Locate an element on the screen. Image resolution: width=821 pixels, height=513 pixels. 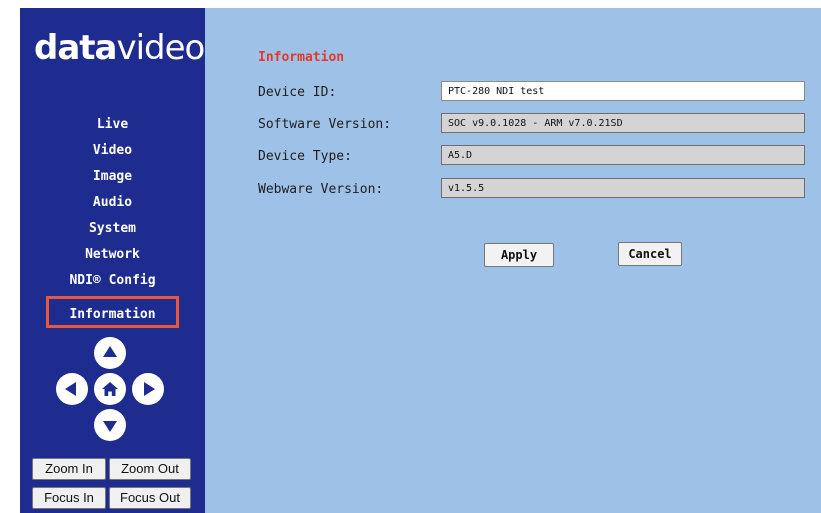
datavideo-logo: datavideo is located at coordinates (119, 48).